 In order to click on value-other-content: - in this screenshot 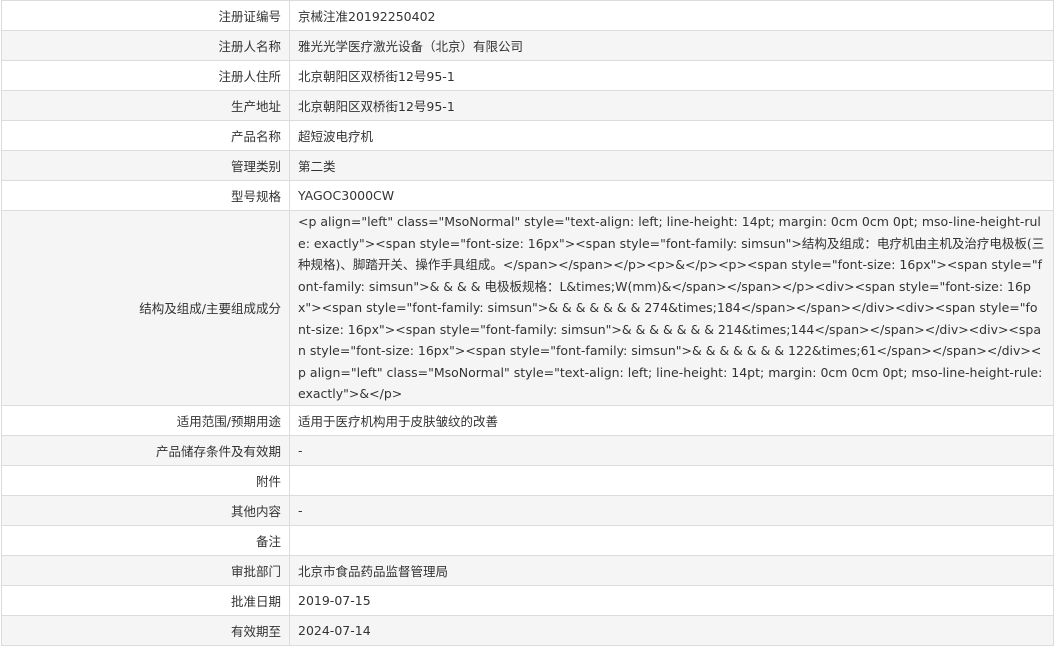, I will do `click(671, 510)`.